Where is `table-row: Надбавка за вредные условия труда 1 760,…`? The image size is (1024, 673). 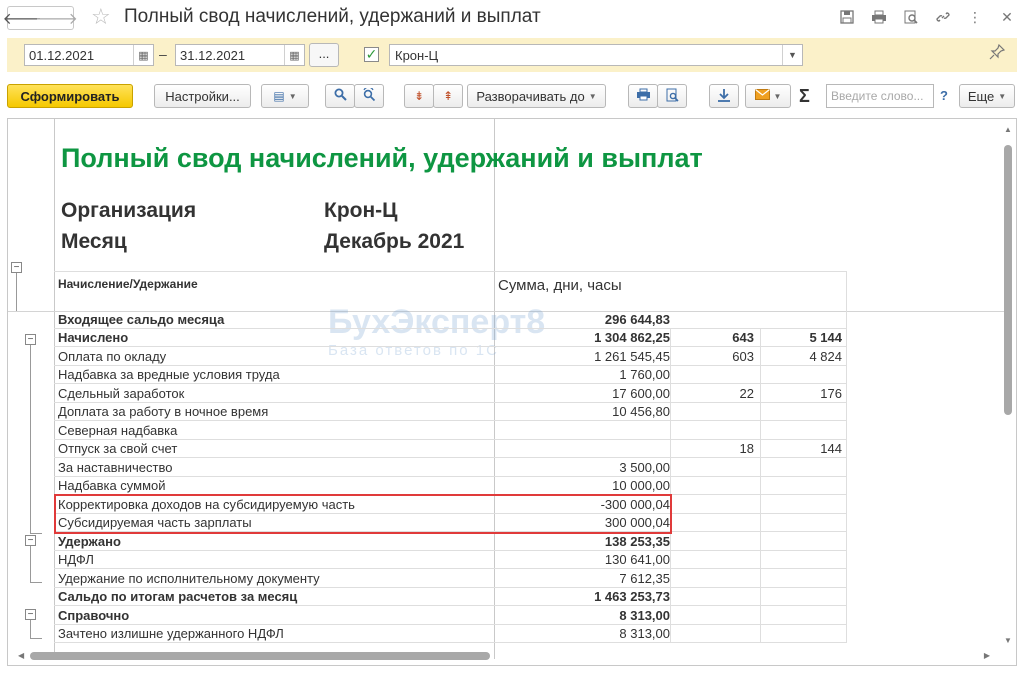 table-row: Надбавка за вредные условия труда 1 760,… is located at coordinates (450, 375).